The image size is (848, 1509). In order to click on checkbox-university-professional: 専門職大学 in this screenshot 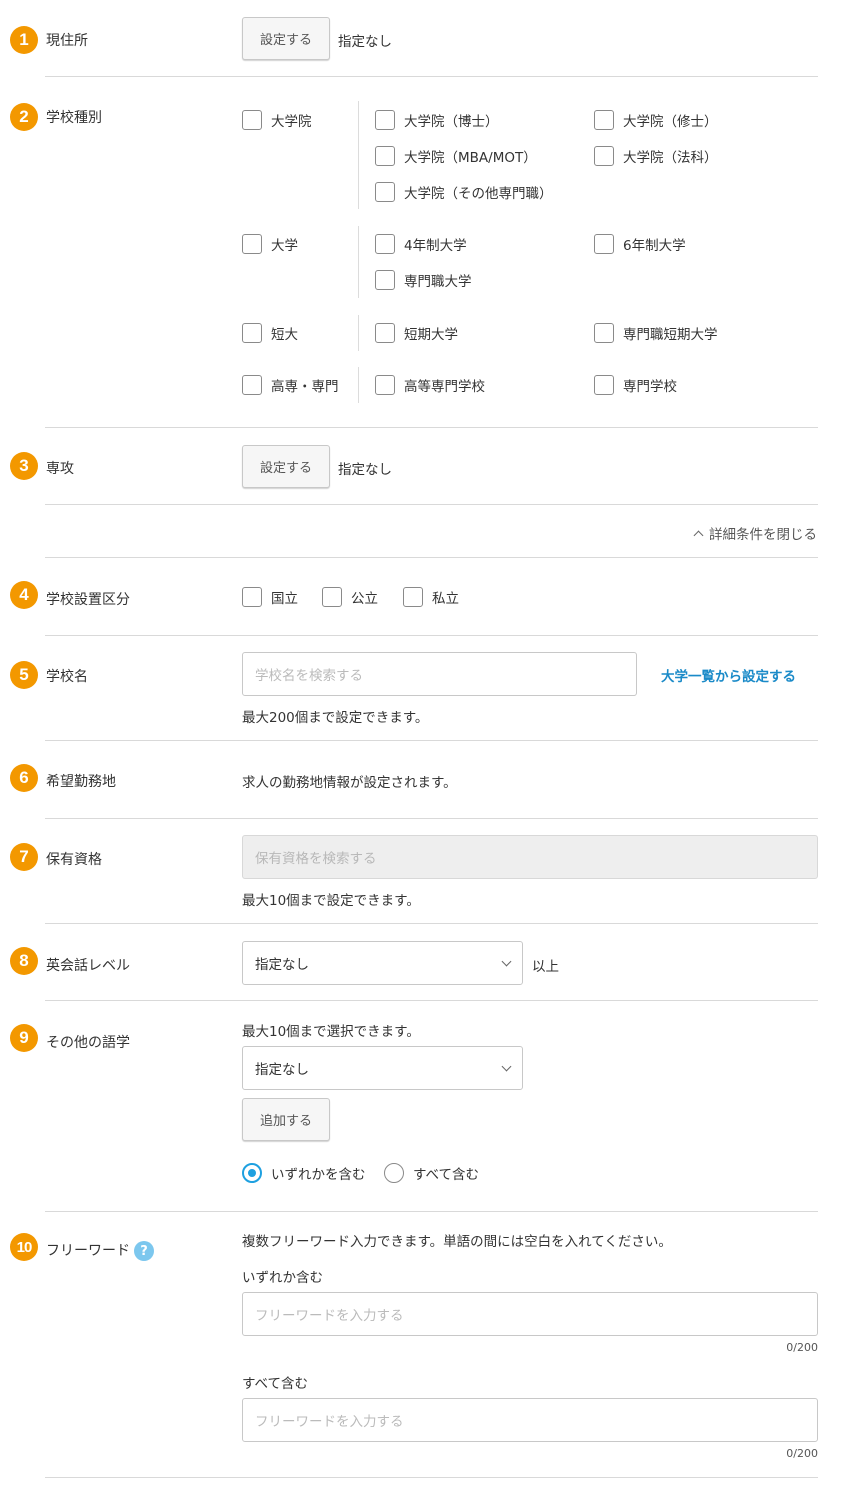, I will do `click(423, 280)`.